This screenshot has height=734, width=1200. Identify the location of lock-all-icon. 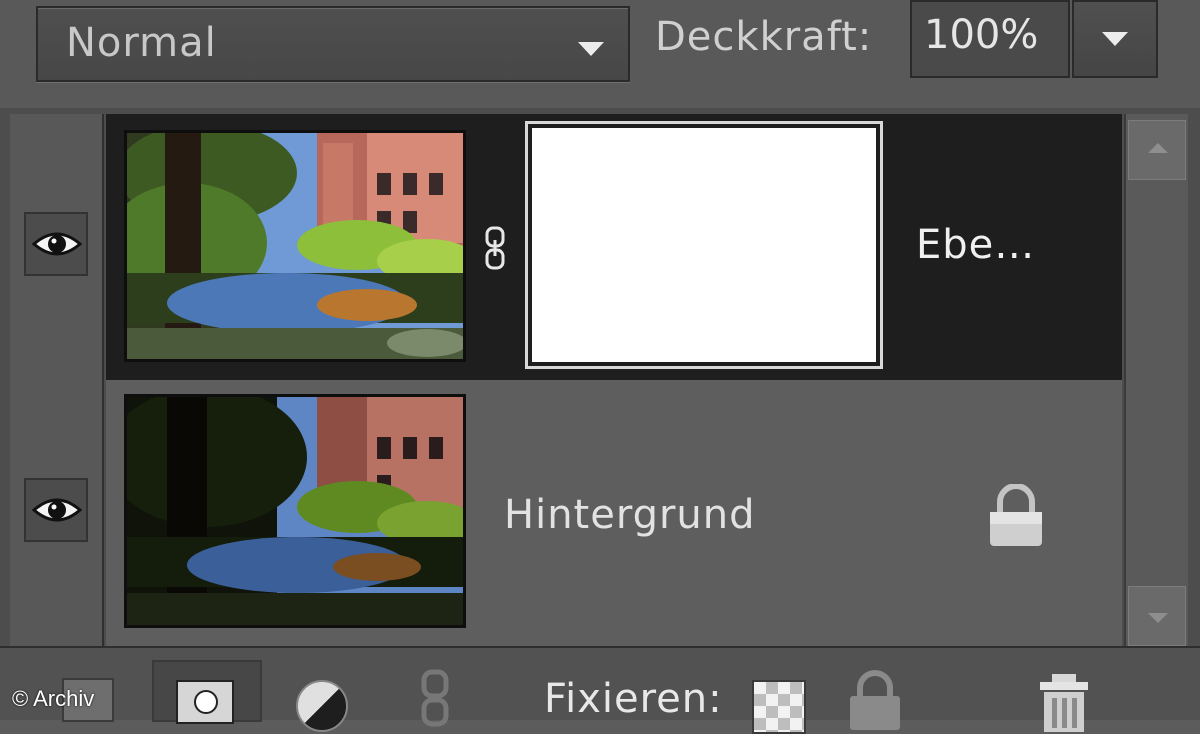
(875, 700).